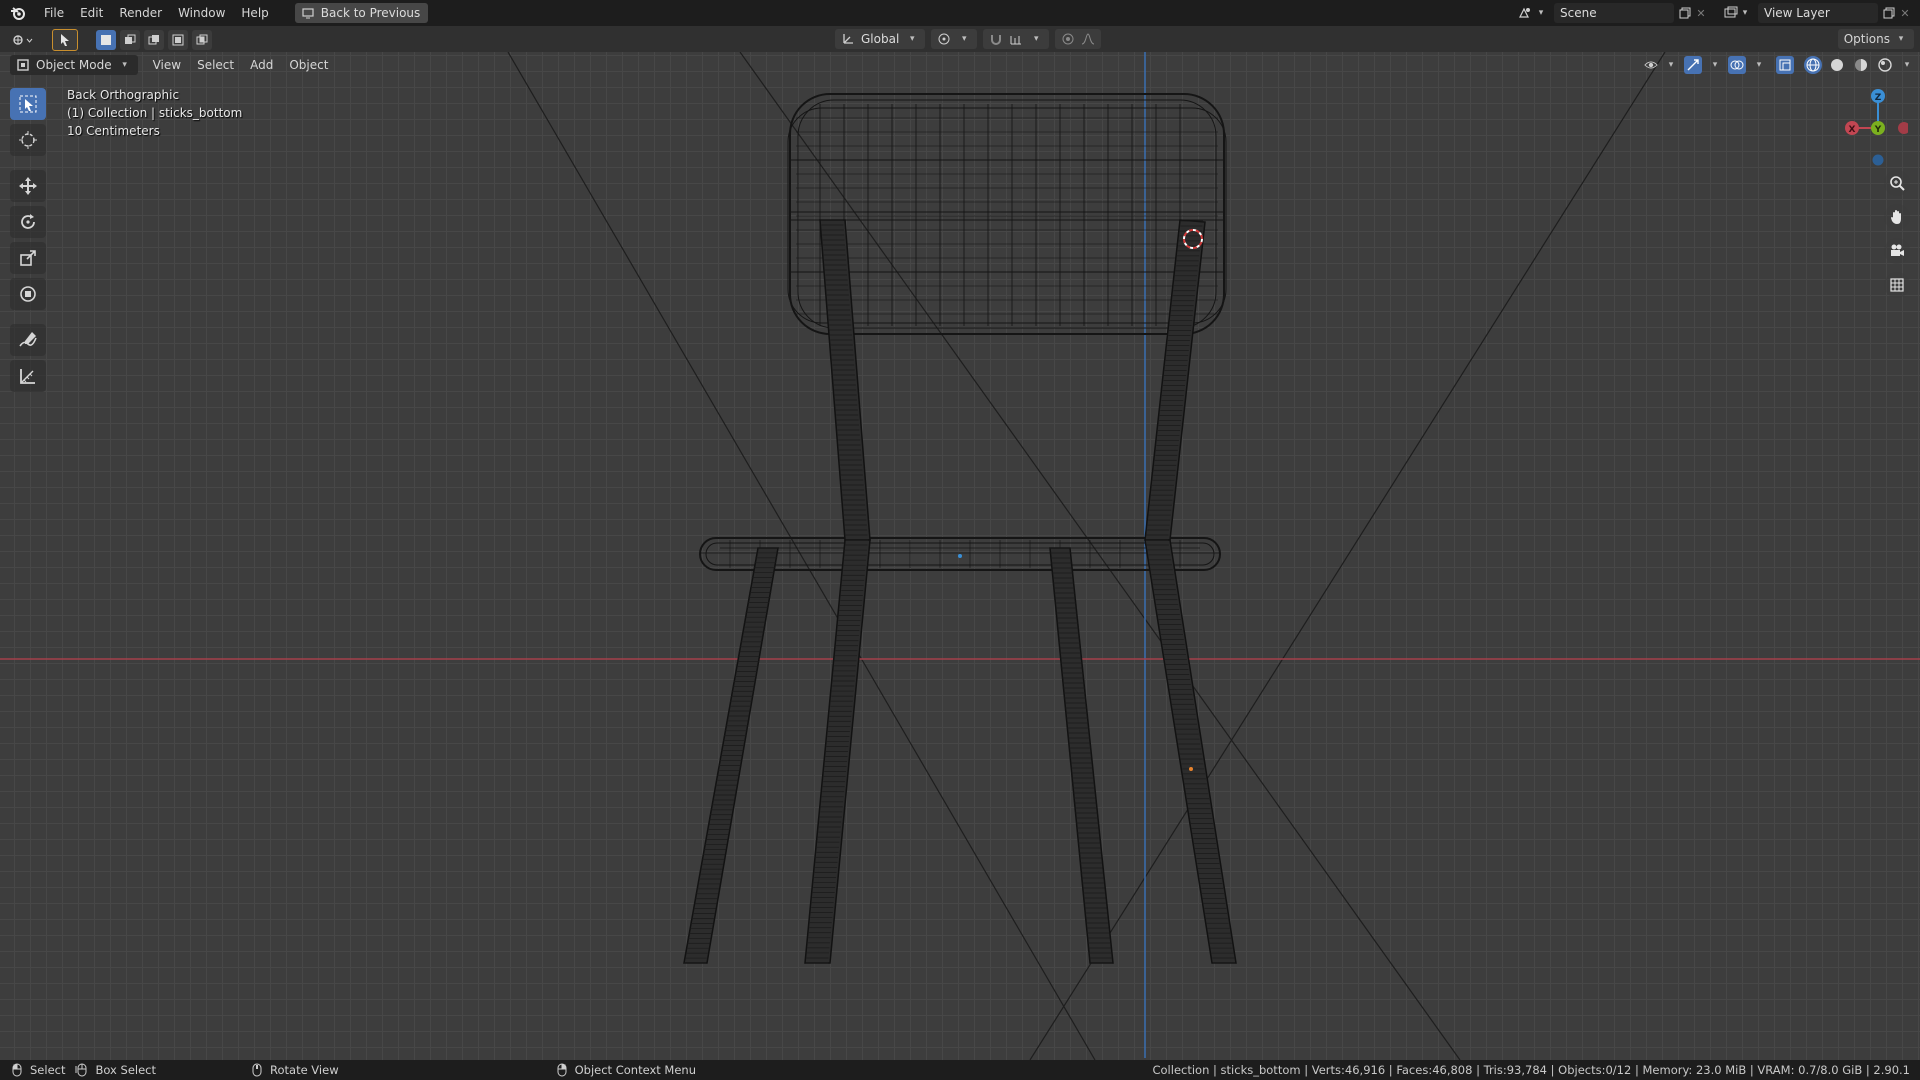  I want to click on pivot-point-dropdown: ▾, so click(954, 39).